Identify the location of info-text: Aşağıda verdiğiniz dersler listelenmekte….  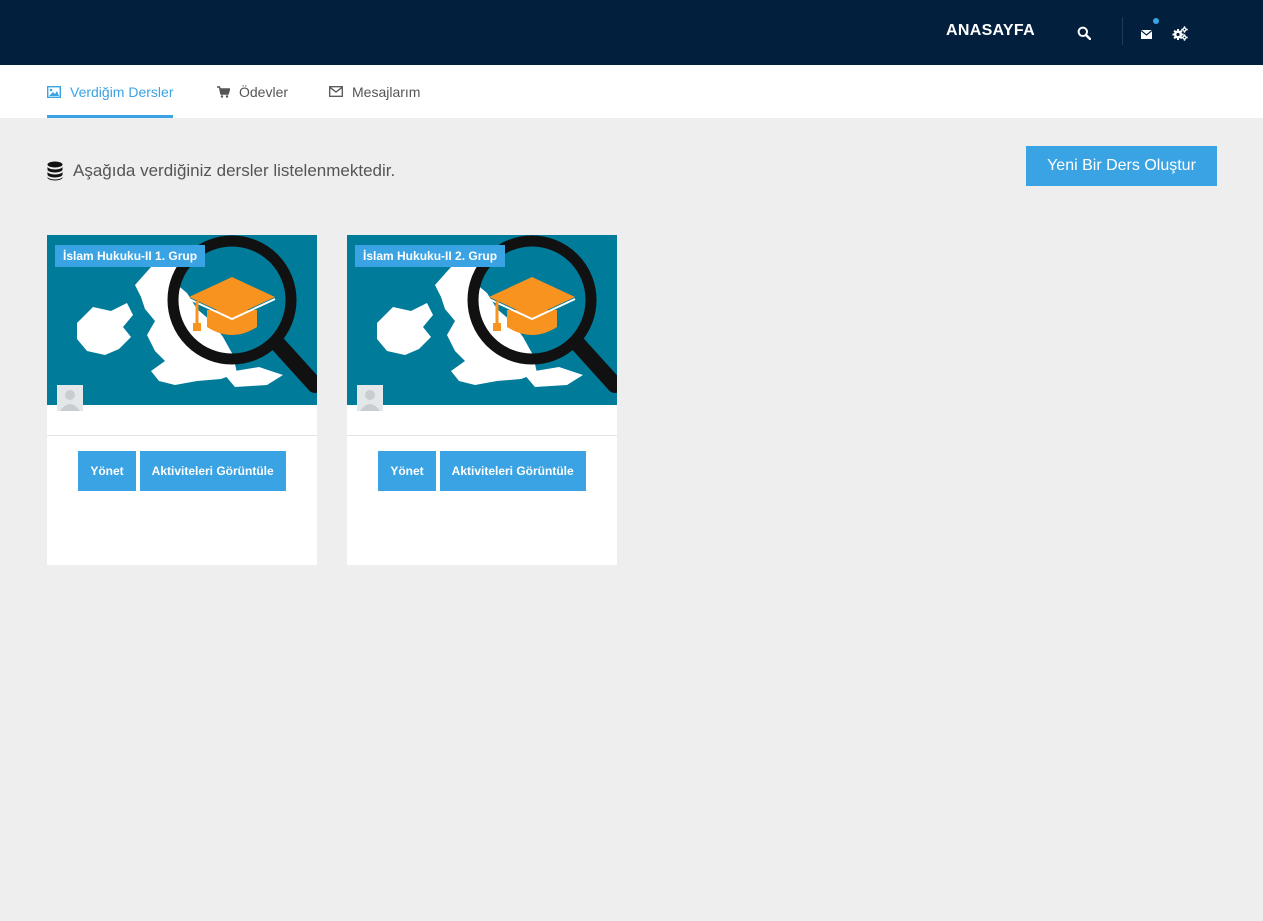
(234, 170).